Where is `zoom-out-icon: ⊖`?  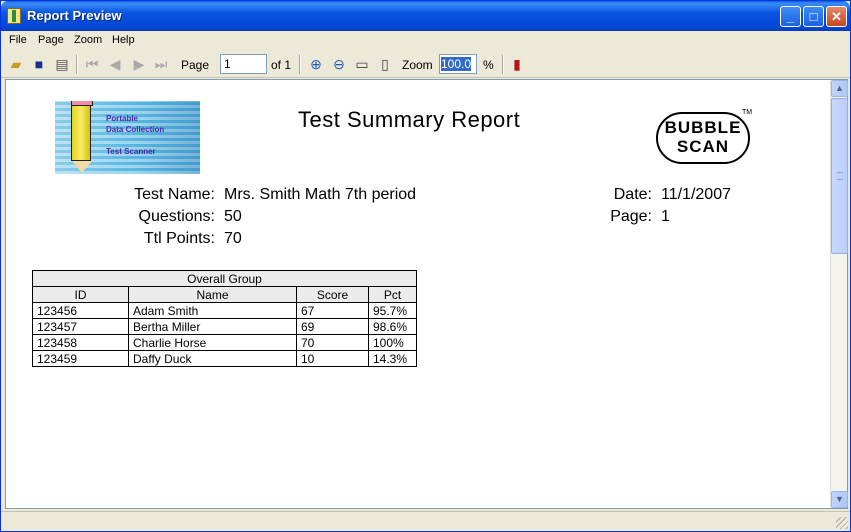 zoom-out-icon: ⊖ is located at coordinates (339, 64).